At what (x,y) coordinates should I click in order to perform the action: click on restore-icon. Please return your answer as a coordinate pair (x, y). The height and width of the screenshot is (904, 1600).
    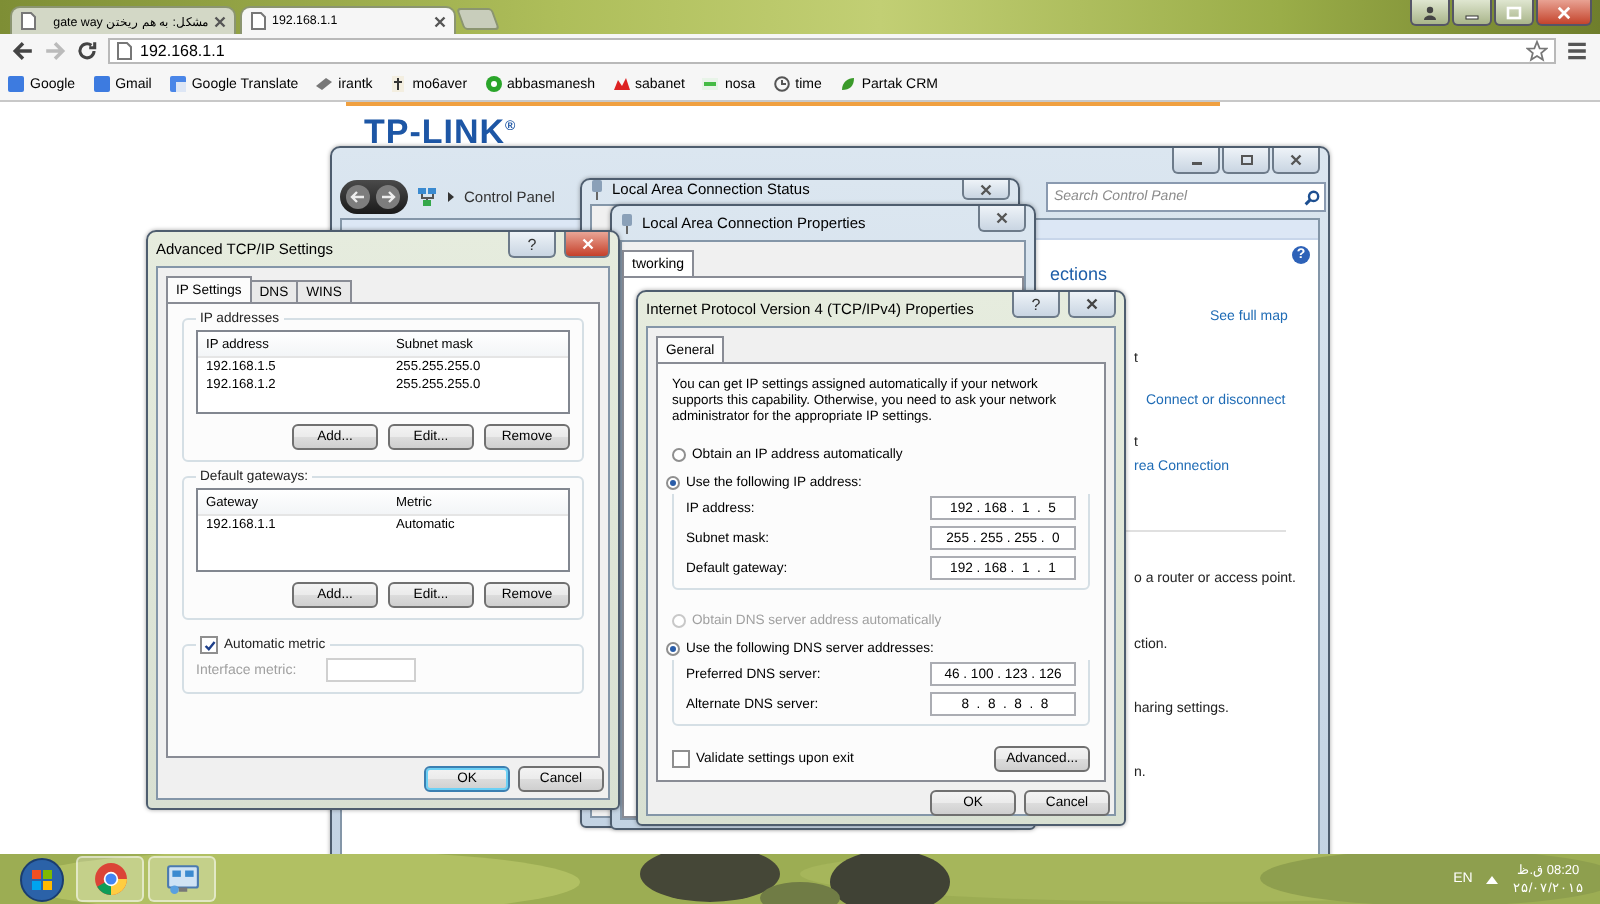
    Looking at the image, I should click on (1514, 12).